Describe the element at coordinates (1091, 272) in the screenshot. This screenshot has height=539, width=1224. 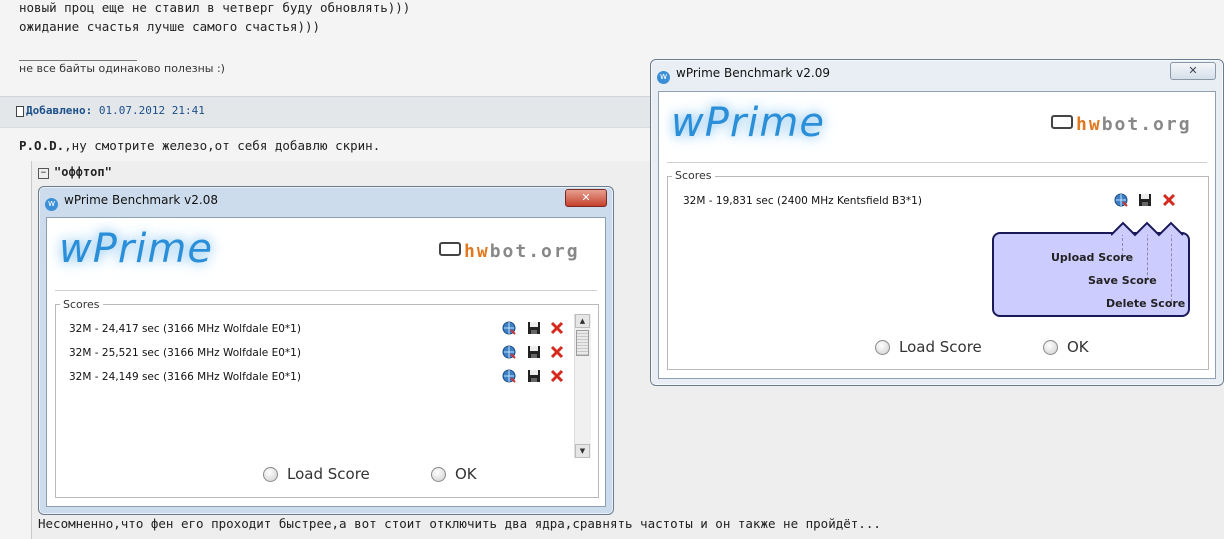
I see `score-actions-popup: Upload Score Save Score Delete Score` at that location.